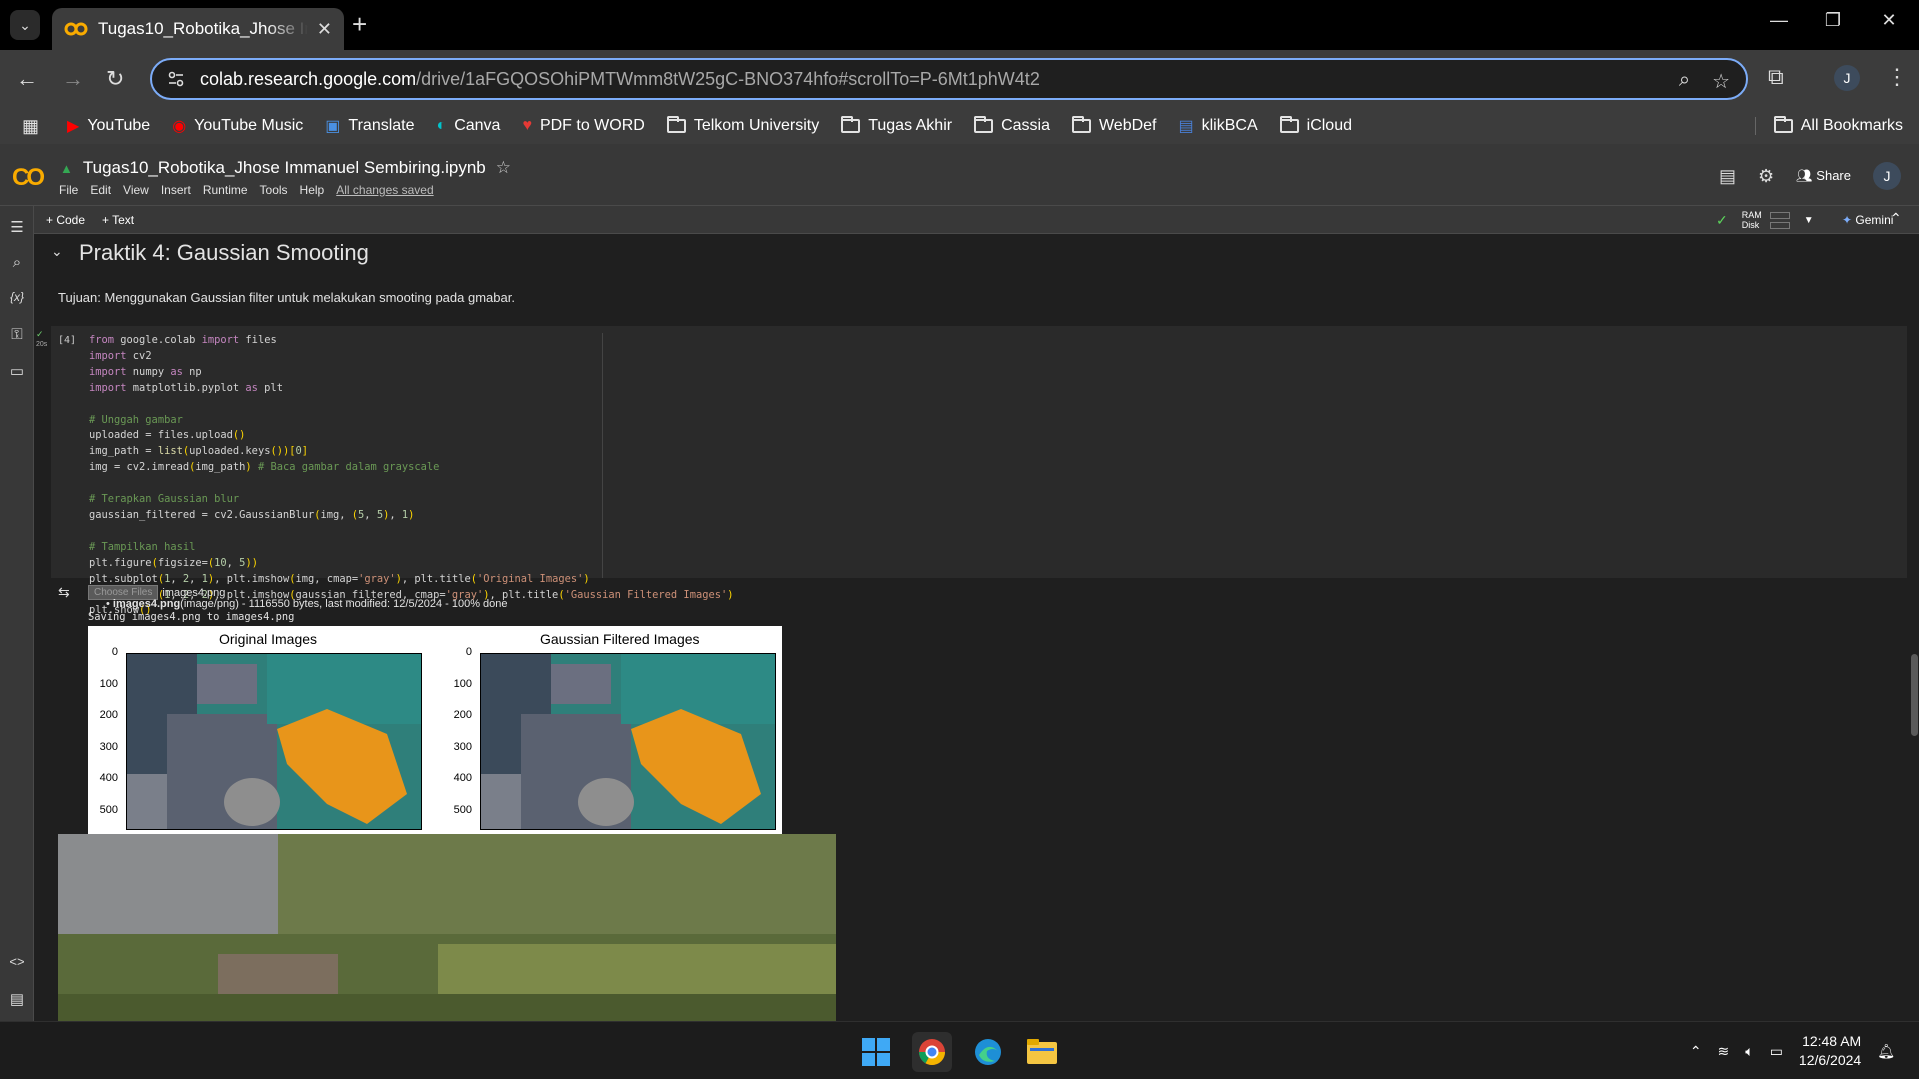  What do you see at coordinates (108, 747) in the screenshot?
I see `ytick-left: 300` at bounding box center [108, 747].